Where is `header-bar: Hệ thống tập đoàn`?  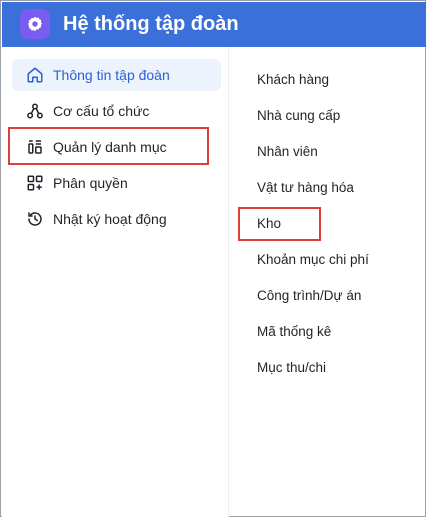 header-bar: Hệ thống tập đoàn is located at coordinates (214, 24).